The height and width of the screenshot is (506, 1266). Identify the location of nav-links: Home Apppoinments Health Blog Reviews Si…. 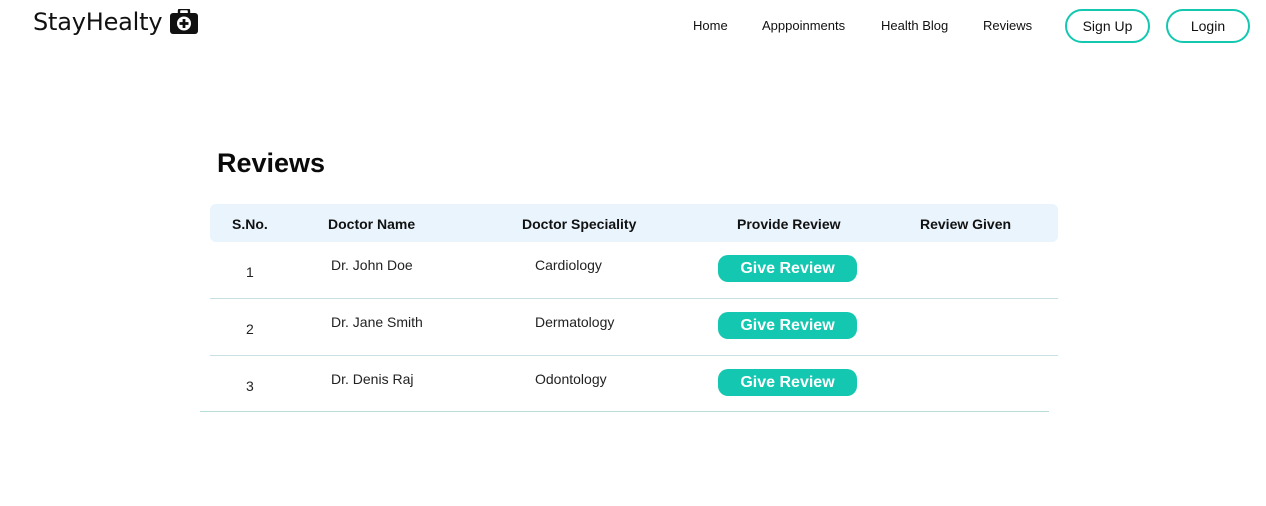
(633, 26).